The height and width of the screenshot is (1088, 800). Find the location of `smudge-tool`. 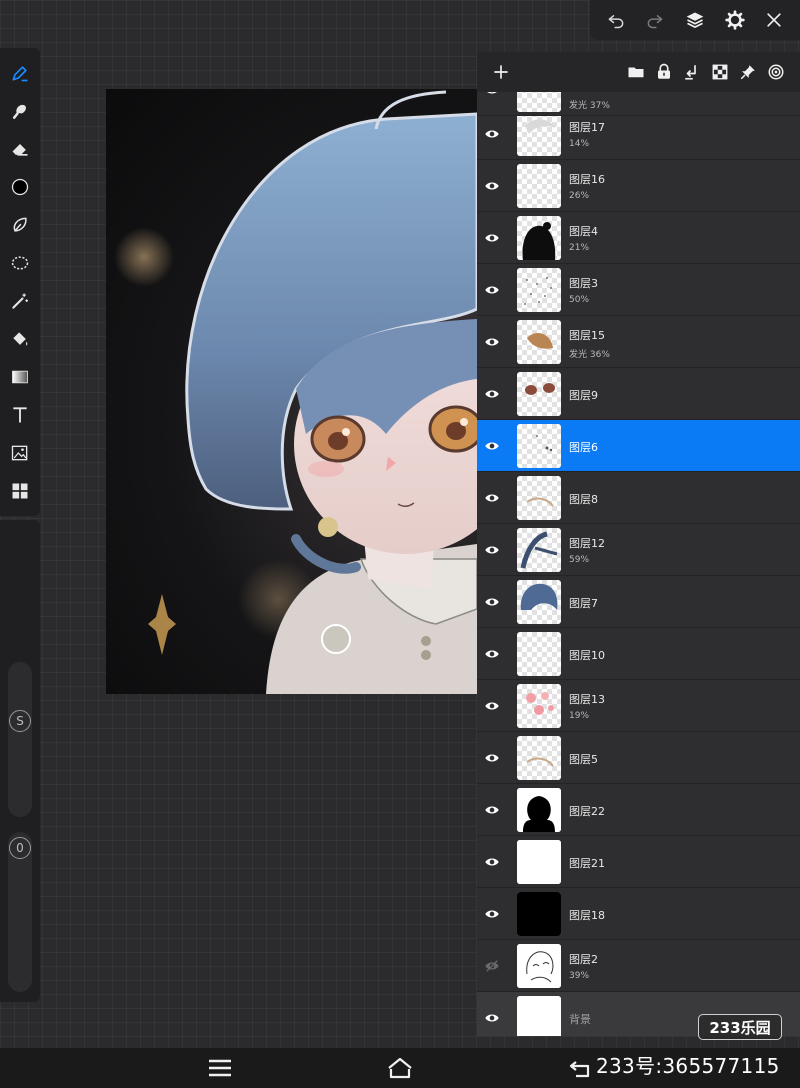

smudge-tool is located at coordinates (20, 111).